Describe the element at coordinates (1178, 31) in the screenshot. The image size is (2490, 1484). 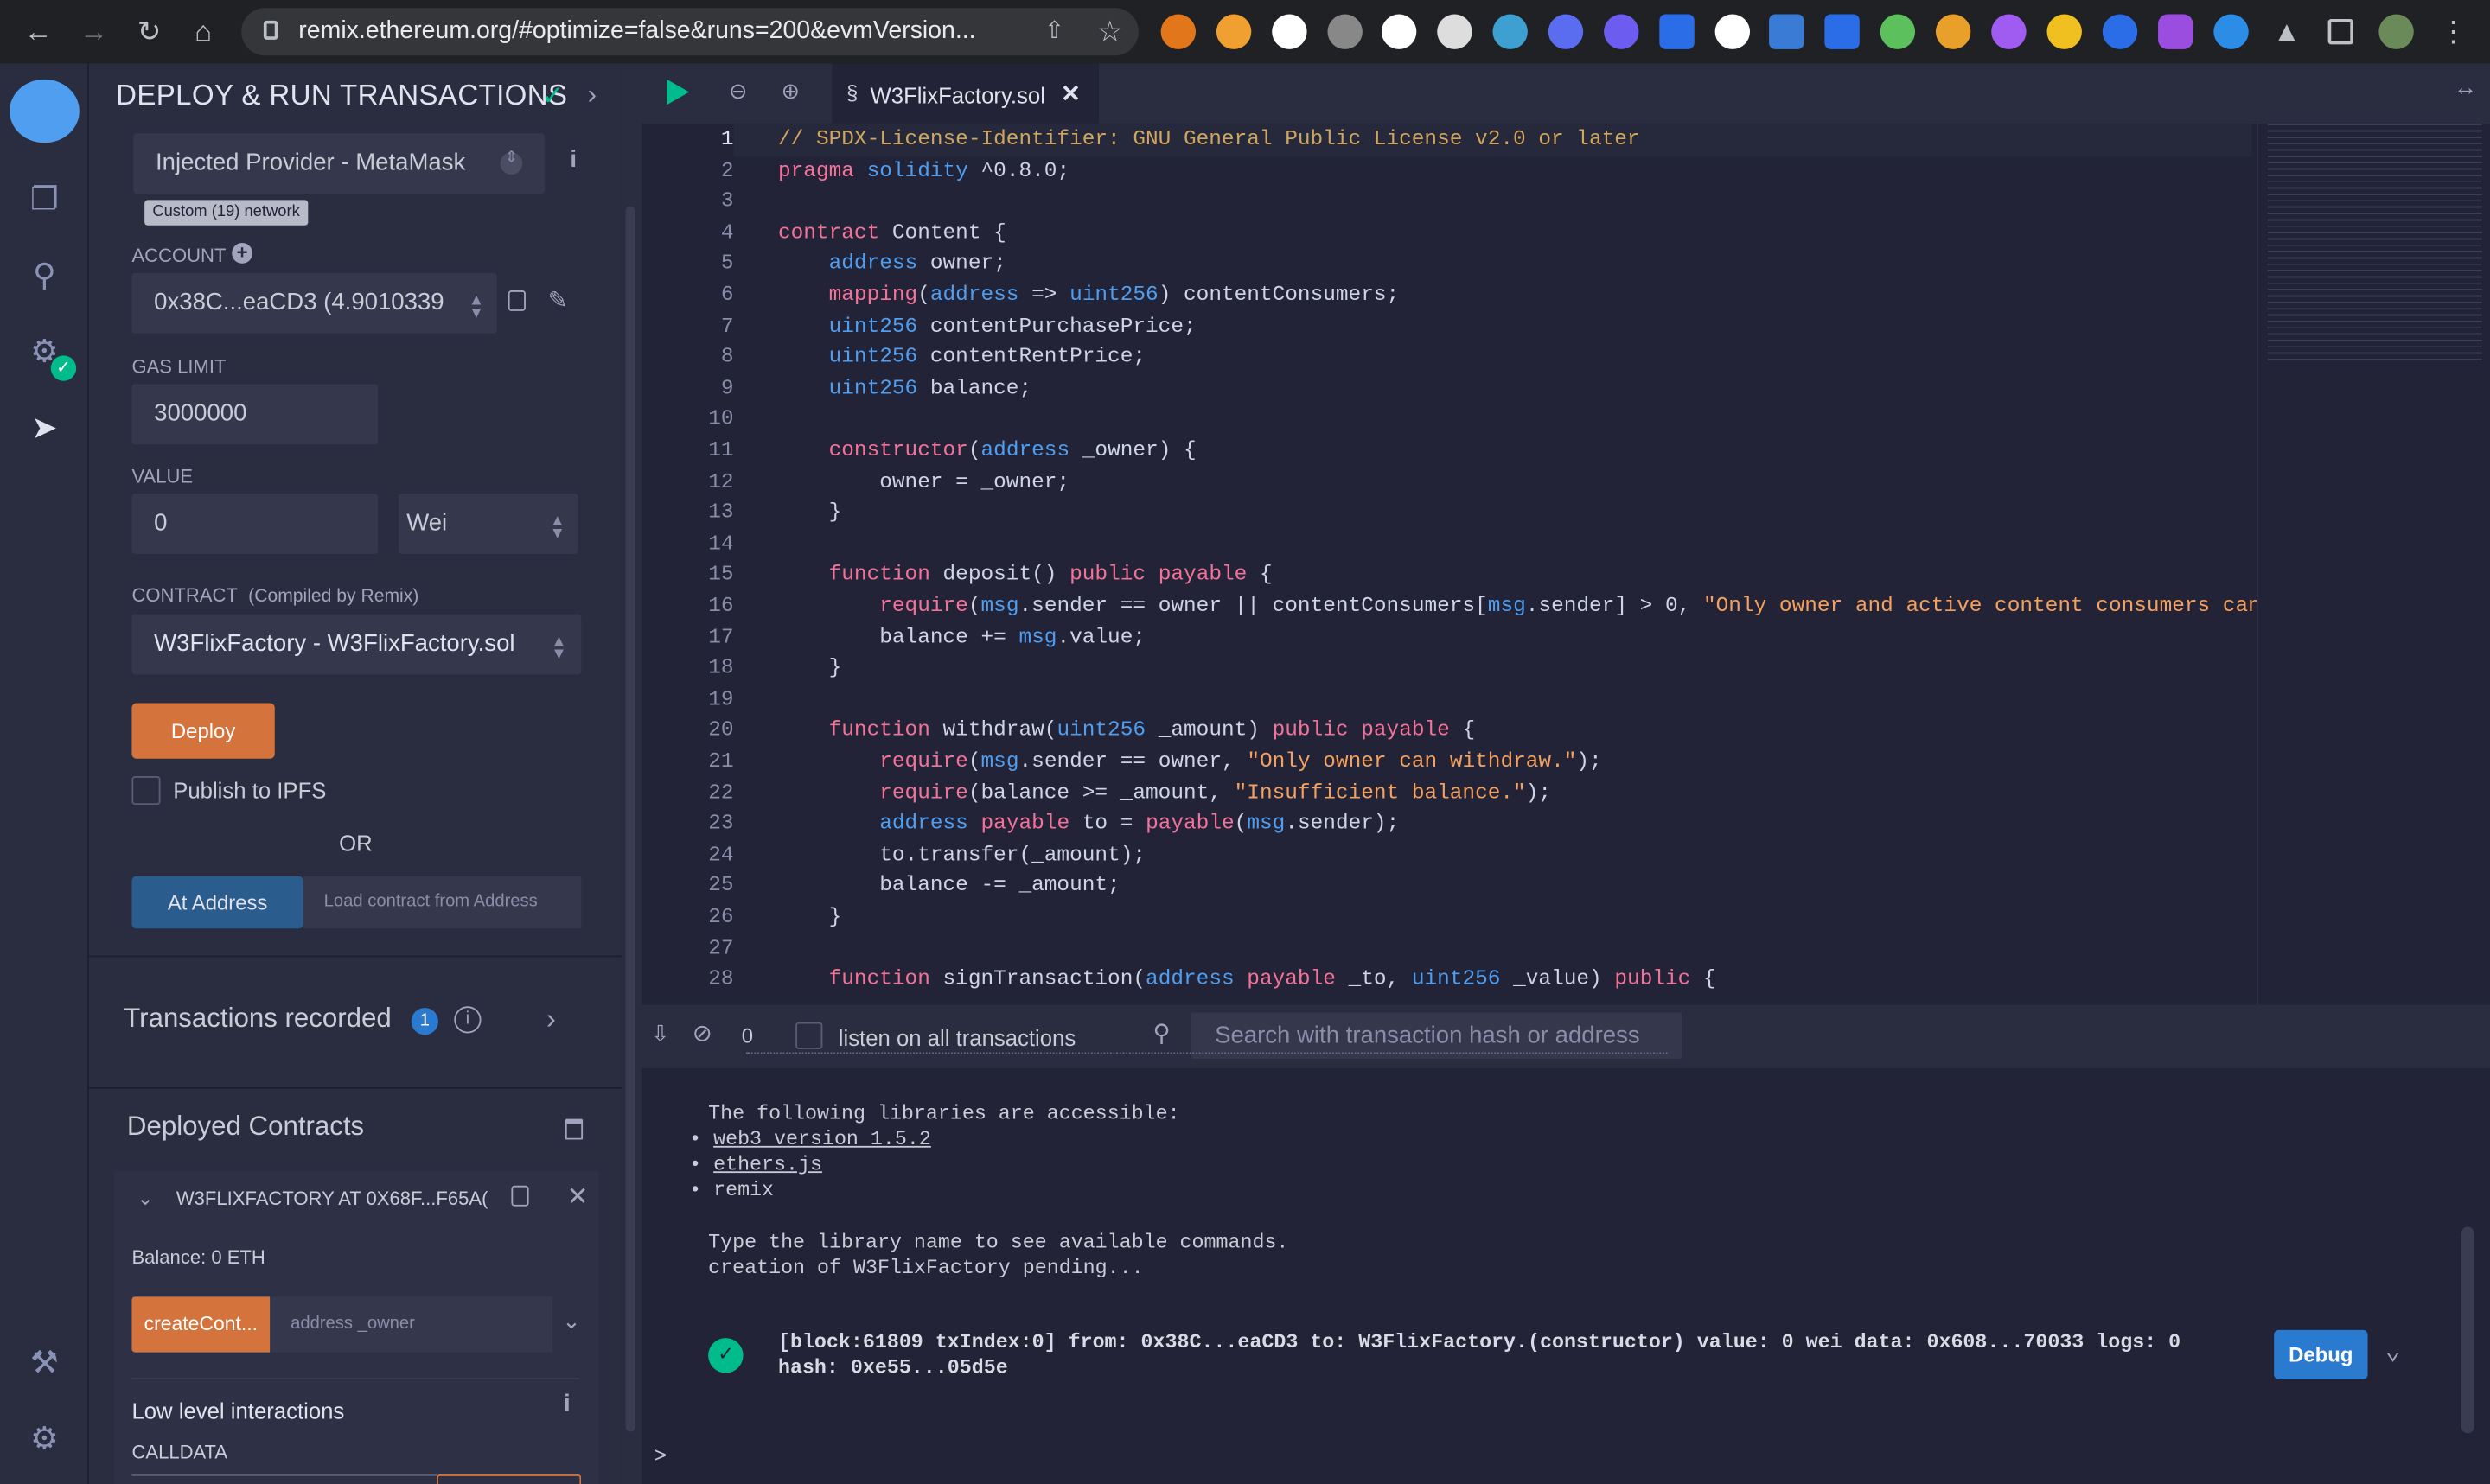
I see `metamask-extension-icon` at that location.